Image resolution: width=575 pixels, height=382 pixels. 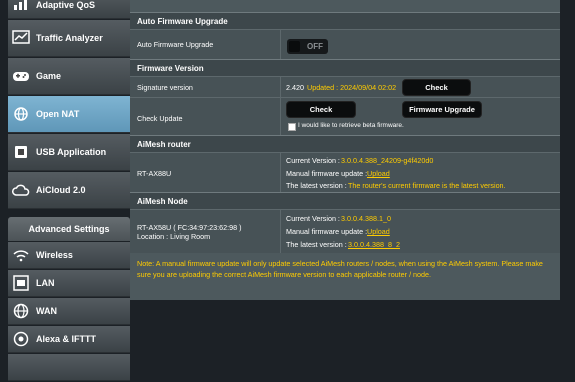 What do you see at coordinates (345, 200) in the screenshot?
I see `aimesh-node-heading: AiMesh Node` at bounding box center [345, 200].